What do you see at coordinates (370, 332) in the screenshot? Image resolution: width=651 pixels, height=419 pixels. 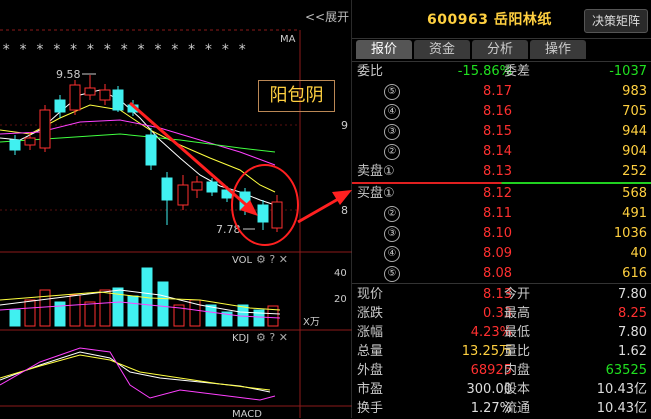 I see `stat-label: 涨幅` at bounding box center [370, 332].